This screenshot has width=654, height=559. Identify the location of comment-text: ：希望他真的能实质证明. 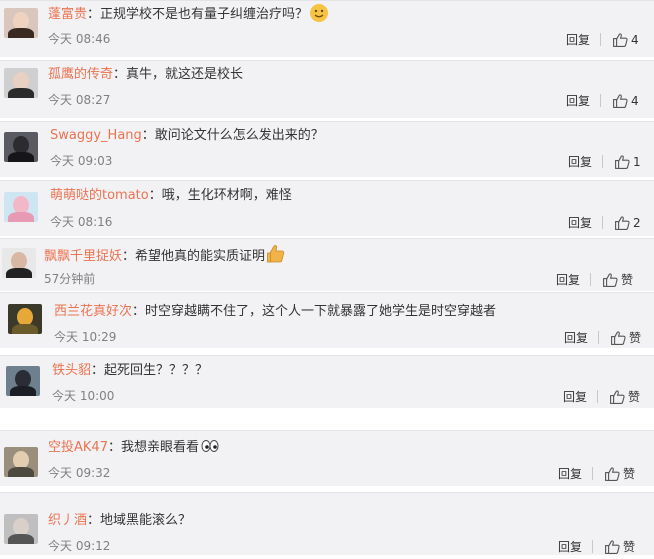
(194, 256).